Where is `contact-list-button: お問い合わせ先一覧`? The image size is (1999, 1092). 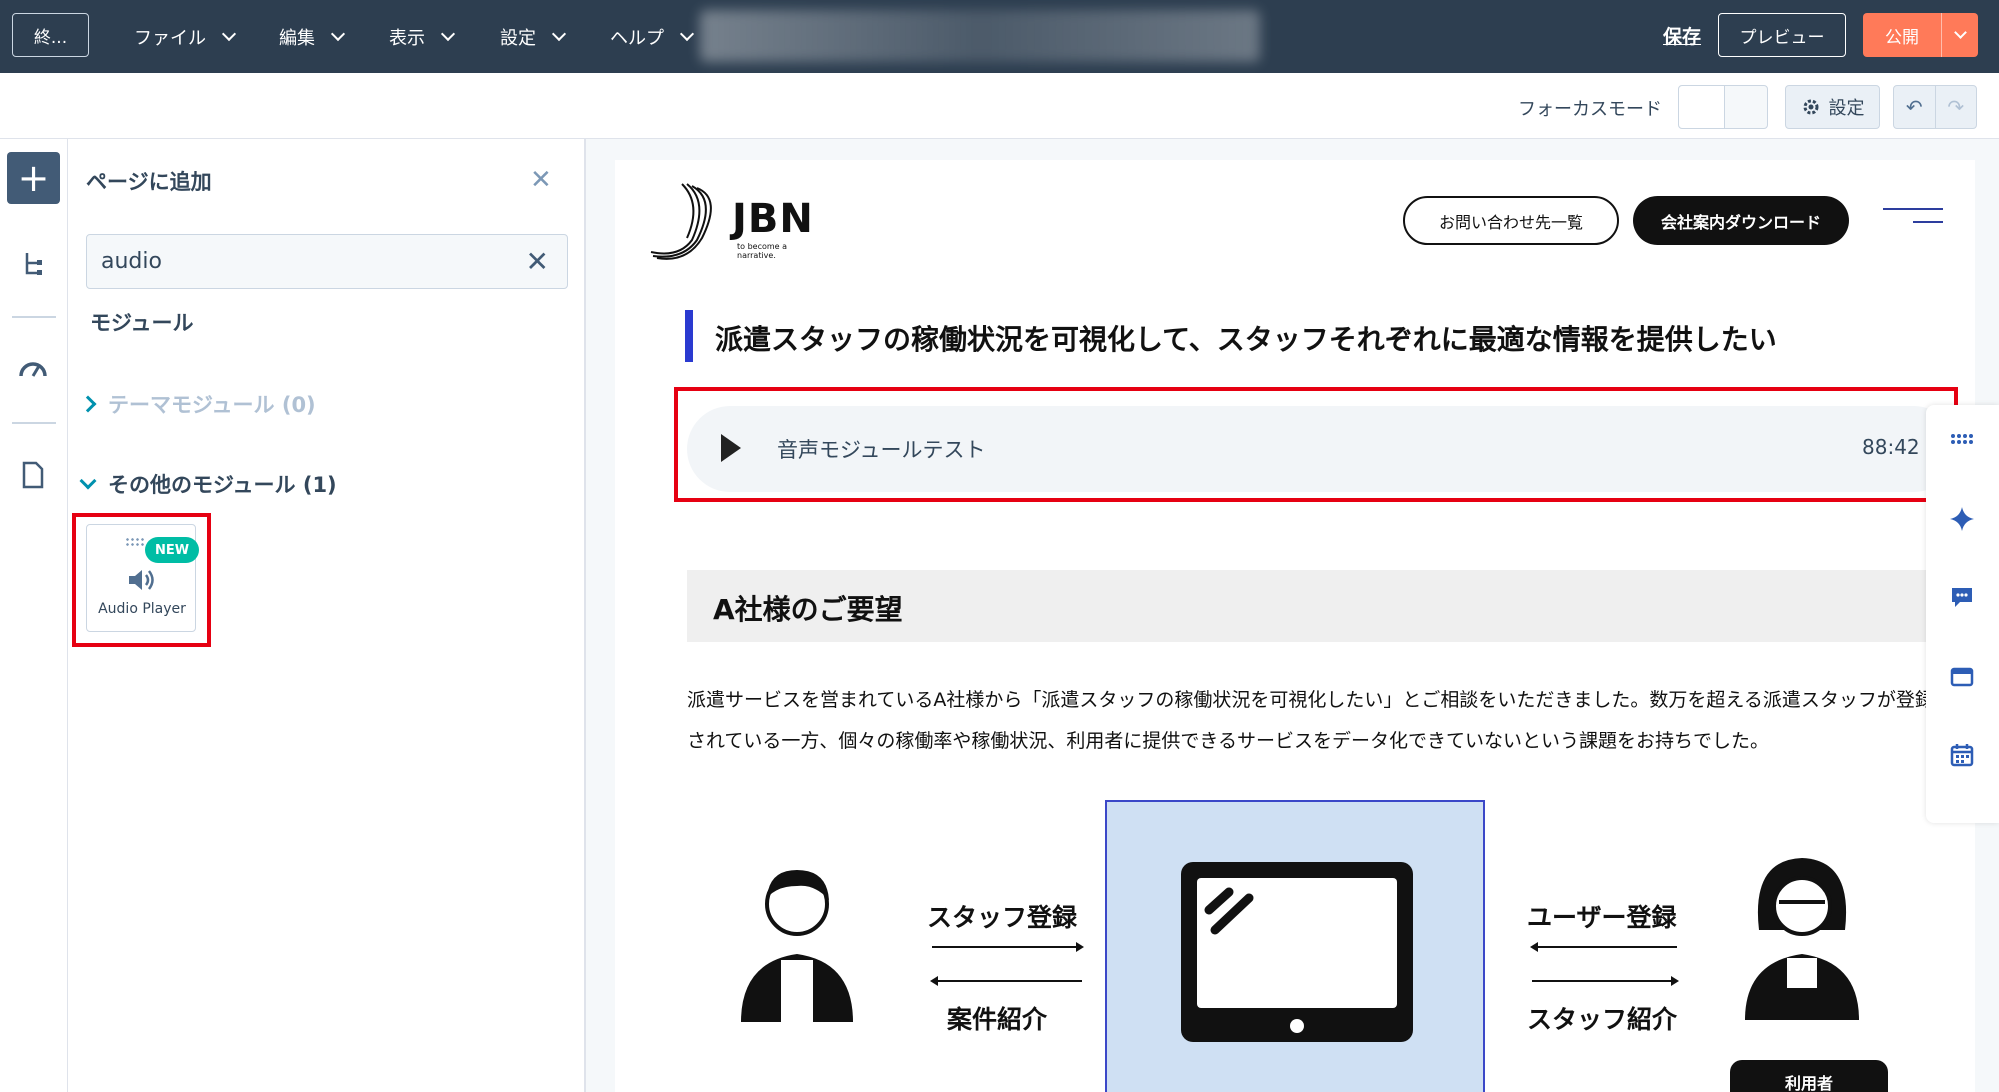
contact-list-button: お問い合わせ先一覧 is located at coordinates (1511, 220).